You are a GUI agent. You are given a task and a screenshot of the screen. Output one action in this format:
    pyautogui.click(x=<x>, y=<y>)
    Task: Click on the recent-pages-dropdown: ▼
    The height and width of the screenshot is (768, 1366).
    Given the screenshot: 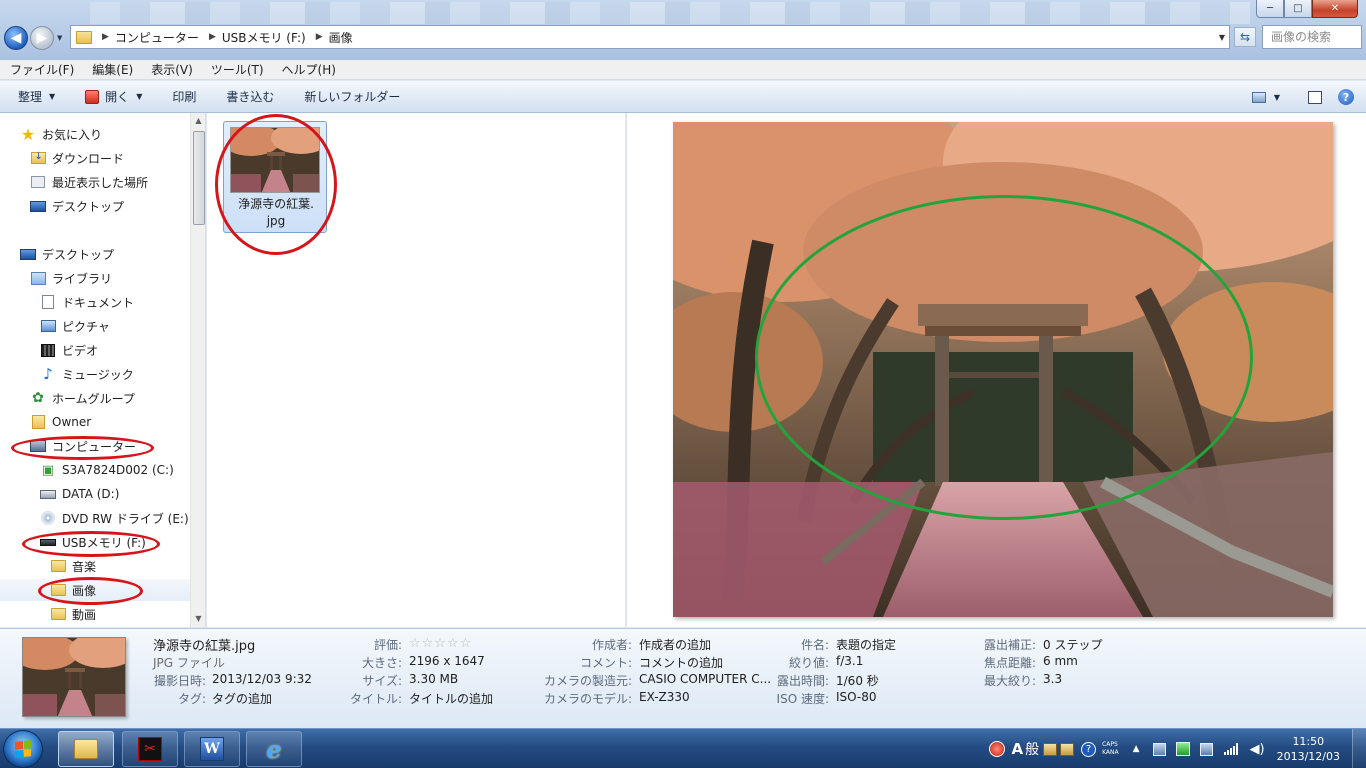 What is the action you would take?
    pyautogui.click(x=59, y=38)
    